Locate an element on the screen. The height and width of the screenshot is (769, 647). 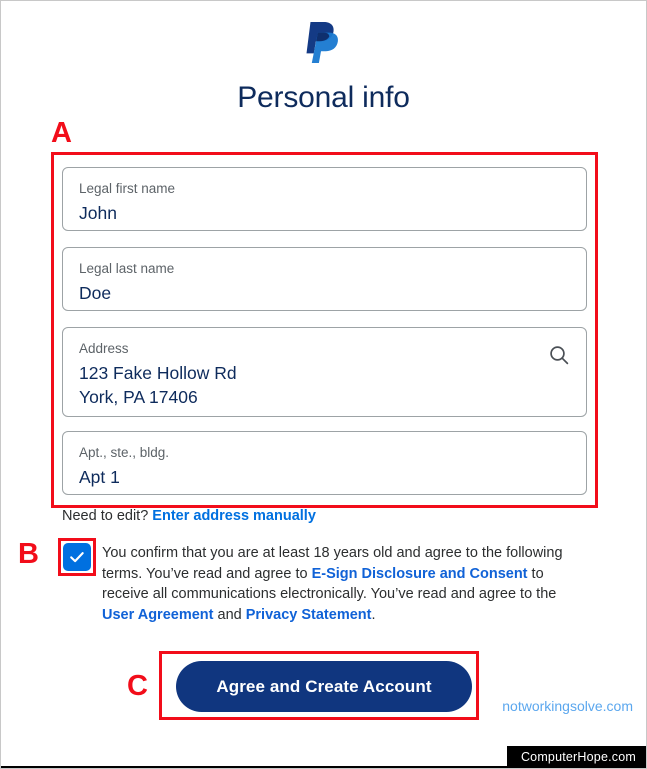
search-icon is located at coordinates (559, 355).